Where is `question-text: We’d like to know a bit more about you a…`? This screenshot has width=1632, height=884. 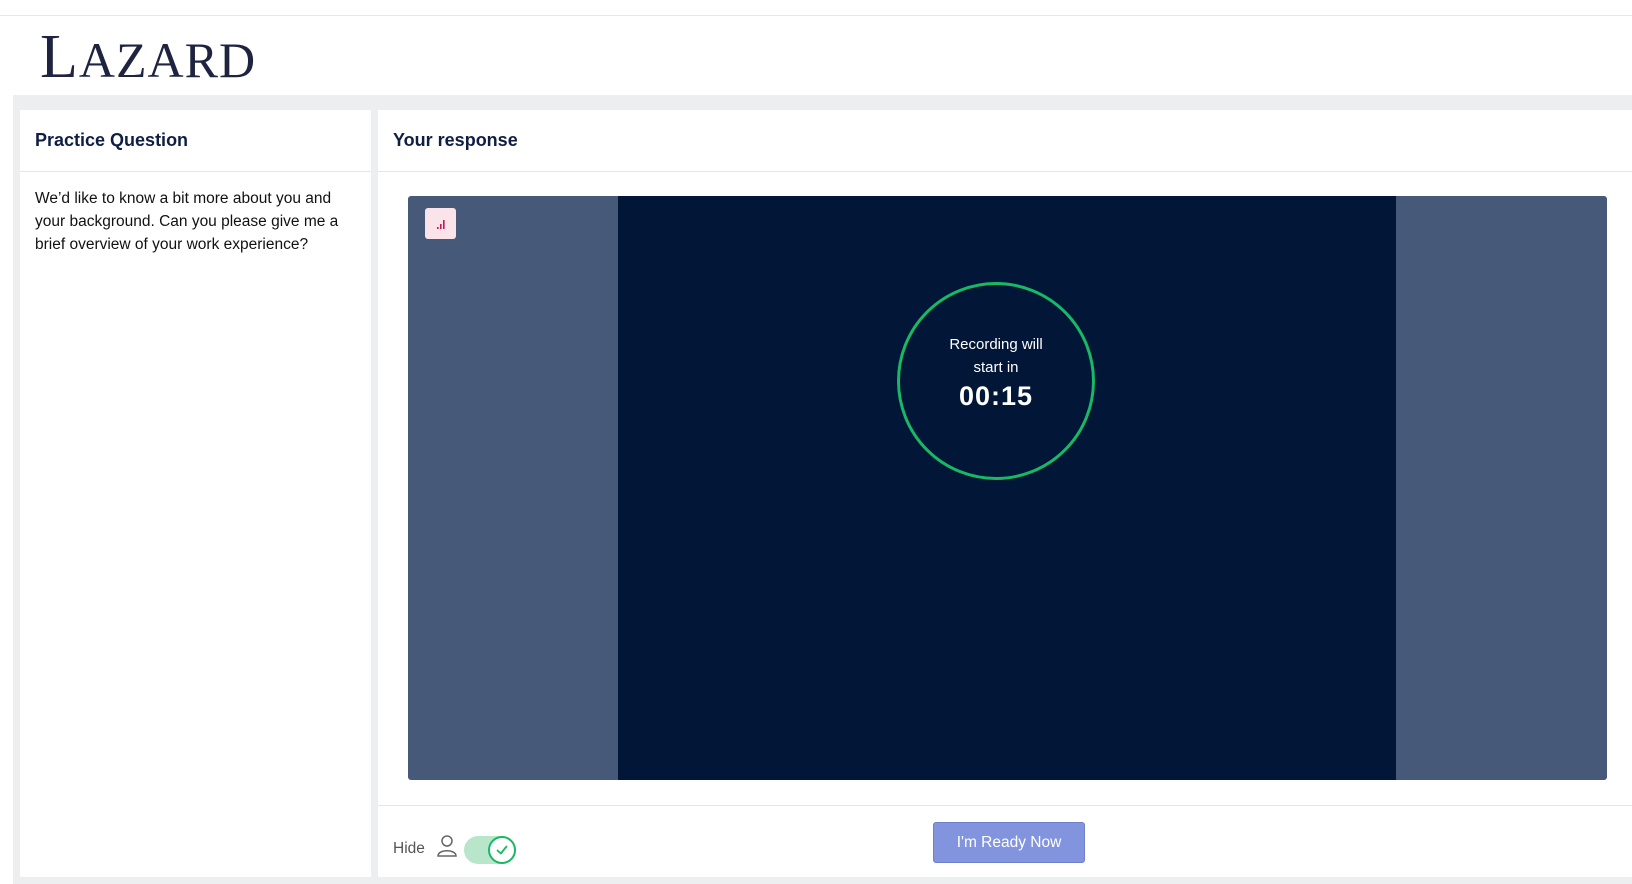
question-text: We’d like to know a bit more about you a… is located at coordinates (187, 221).